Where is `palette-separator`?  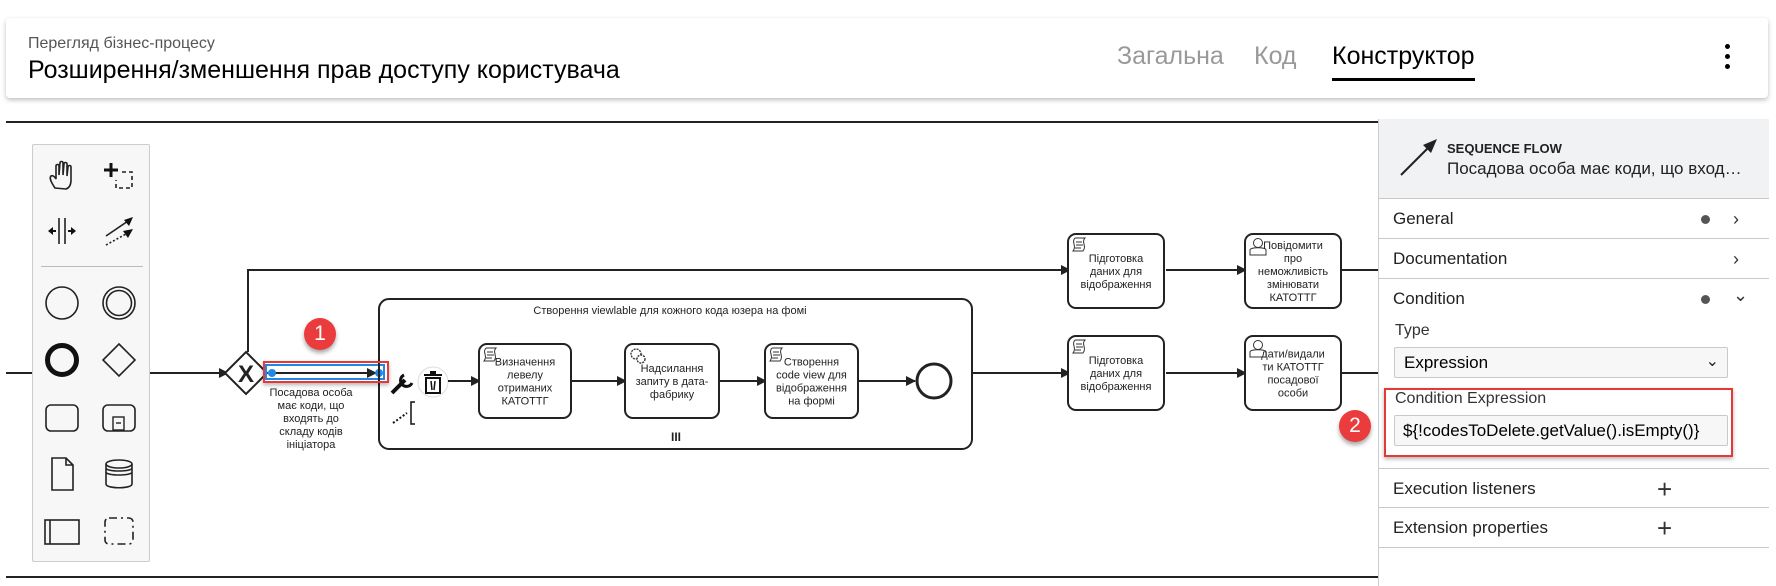
palette-separator is located at coordinates (92, 266).